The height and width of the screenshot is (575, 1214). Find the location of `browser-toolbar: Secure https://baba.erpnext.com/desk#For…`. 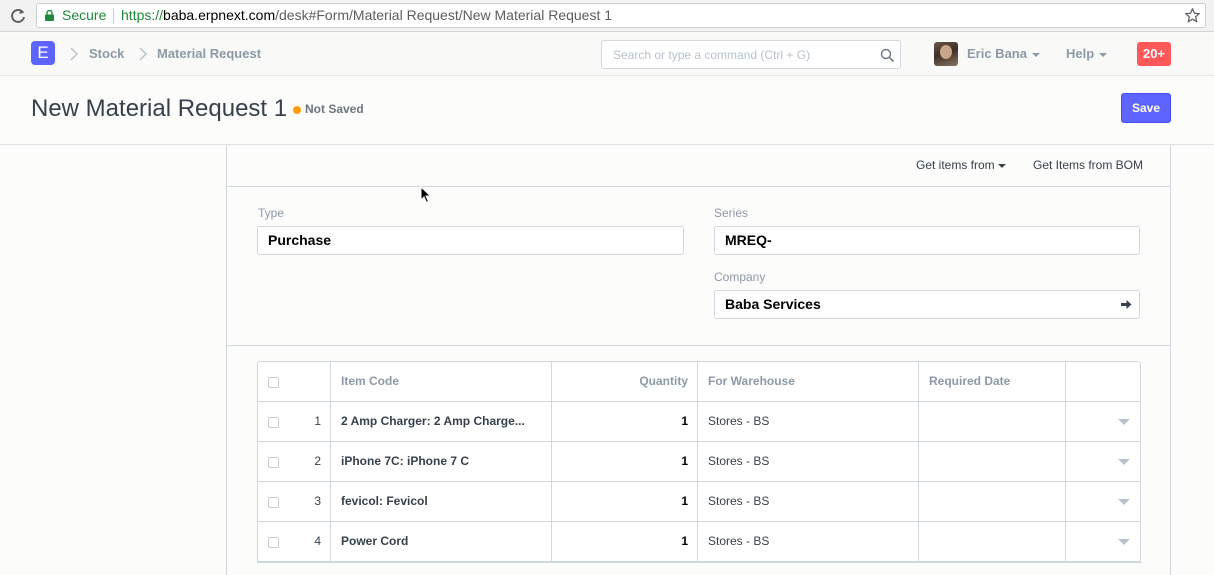

browser-toolbar: Secure https://baba.erpnext.com/desk#For… is located at coordinates (607, 16).